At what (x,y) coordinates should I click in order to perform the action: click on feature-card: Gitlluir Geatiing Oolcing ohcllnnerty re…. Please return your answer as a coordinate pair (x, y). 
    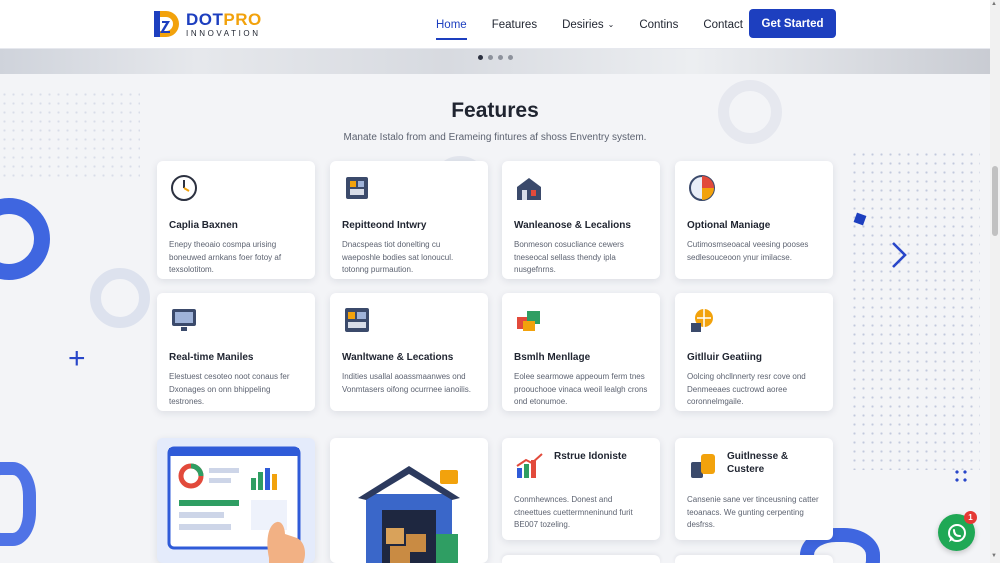
    Looking at the image, I should click on (754, 352).